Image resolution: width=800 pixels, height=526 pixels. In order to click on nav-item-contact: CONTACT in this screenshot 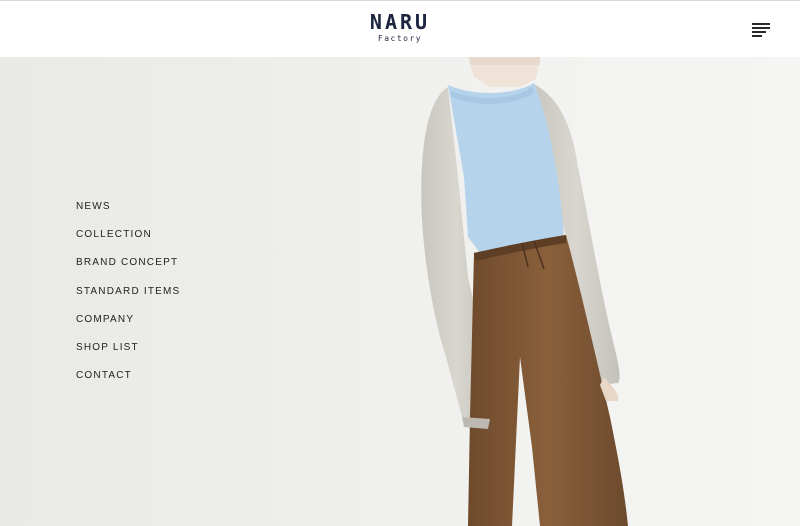, I will do `click(128, 383)`.